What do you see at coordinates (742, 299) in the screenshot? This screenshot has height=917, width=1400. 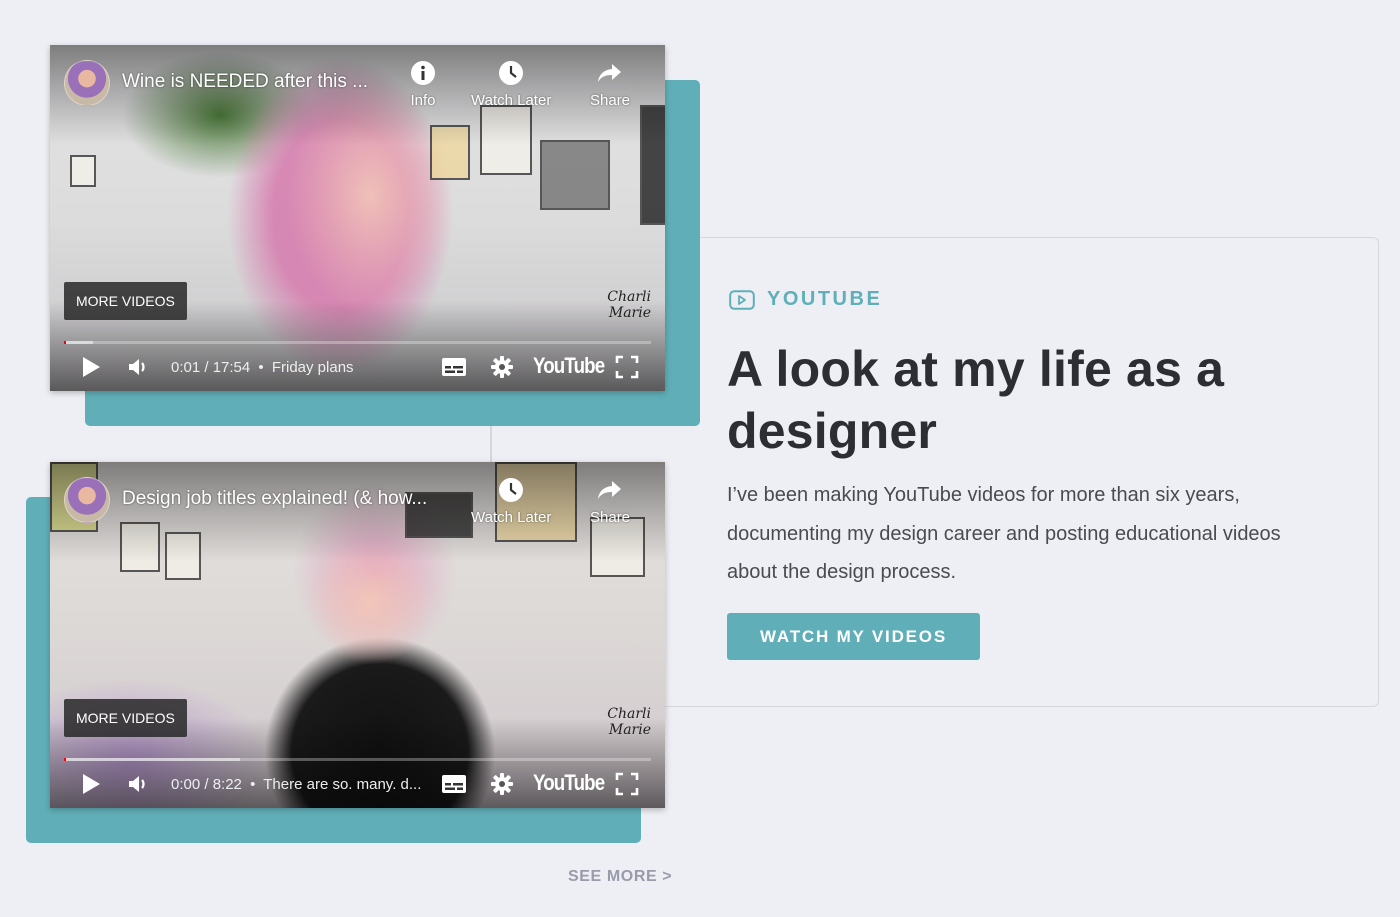 I see `play-box-icon` at bounding box center [742, 299].